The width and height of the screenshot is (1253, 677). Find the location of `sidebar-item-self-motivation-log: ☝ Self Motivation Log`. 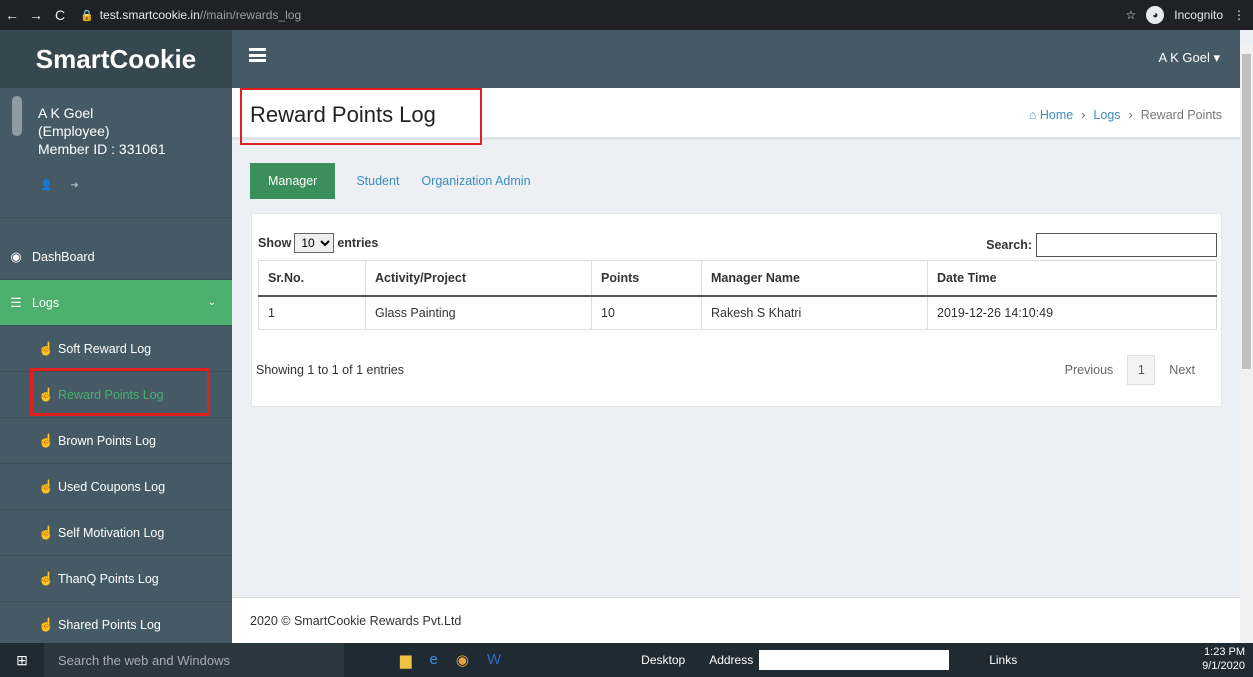

sidebar-item-self-motivation-log: ☝ Self Motivation Log is located at coordinates (116, 533).